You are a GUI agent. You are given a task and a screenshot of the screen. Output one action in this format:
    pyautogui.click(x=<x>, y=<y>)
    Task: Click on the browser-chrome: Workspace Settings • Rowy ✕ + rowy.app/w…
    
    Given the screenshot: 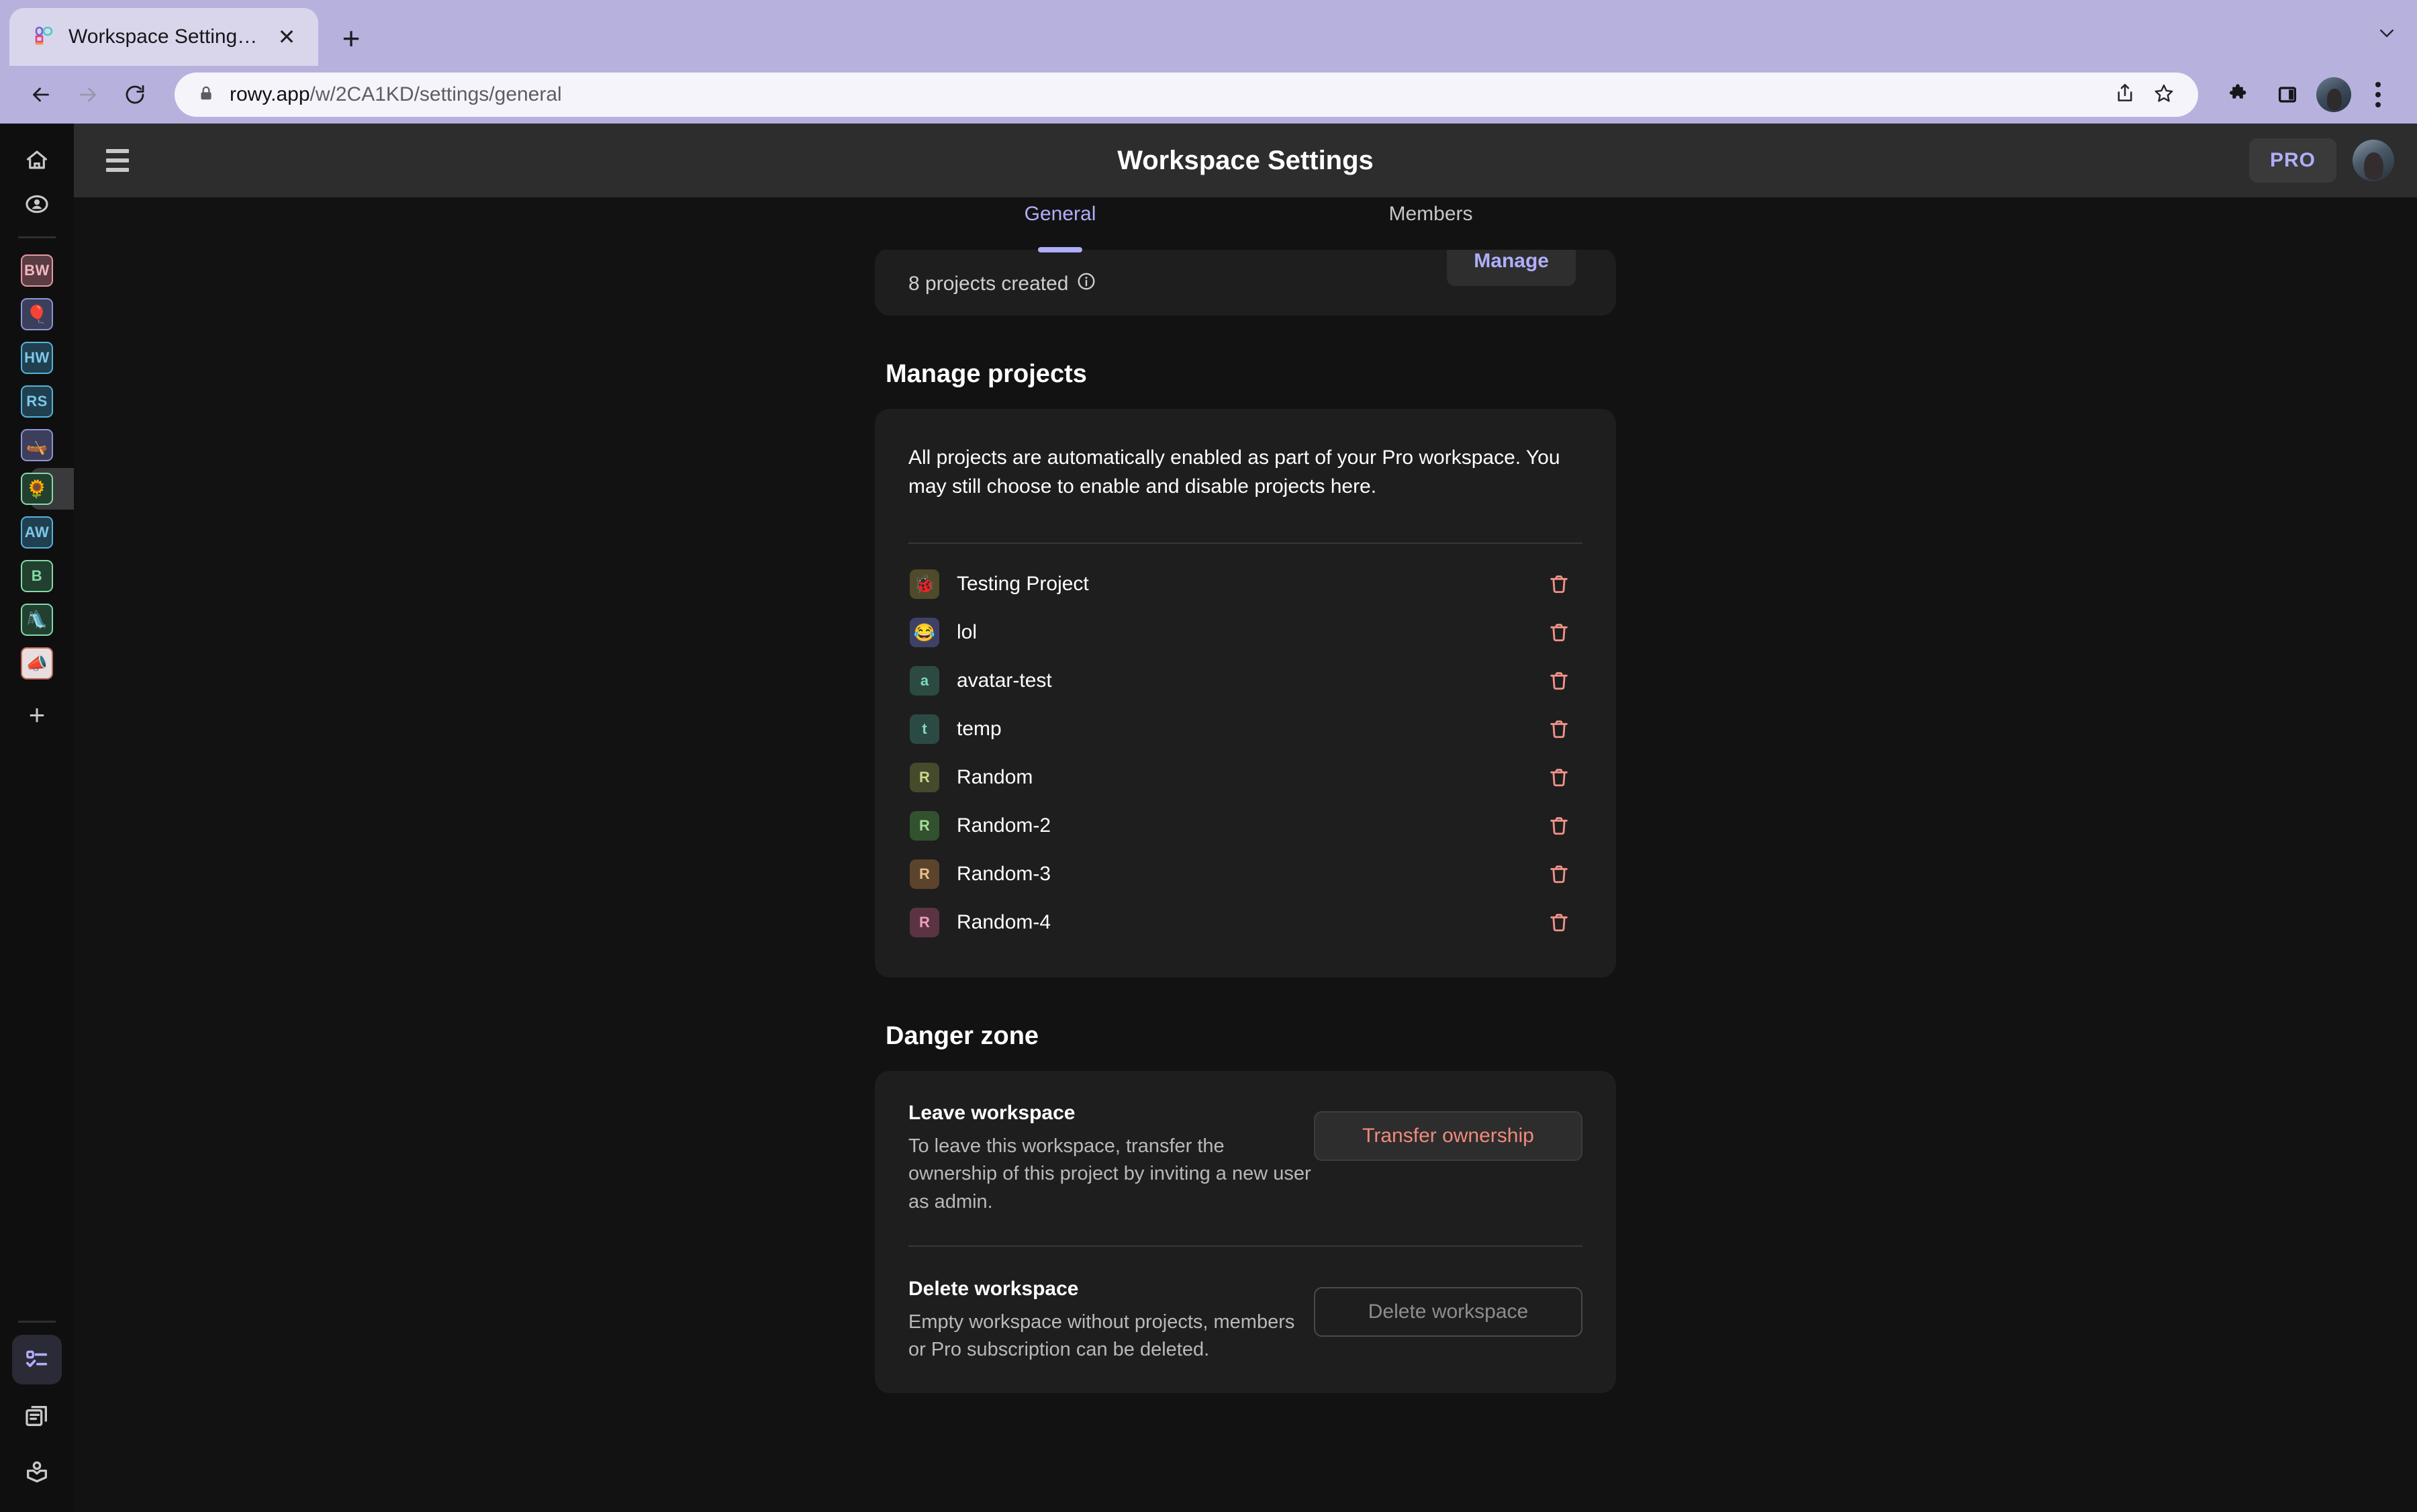 What is the action you would take?
    pyautogui.click(x=1208, y=62)
    